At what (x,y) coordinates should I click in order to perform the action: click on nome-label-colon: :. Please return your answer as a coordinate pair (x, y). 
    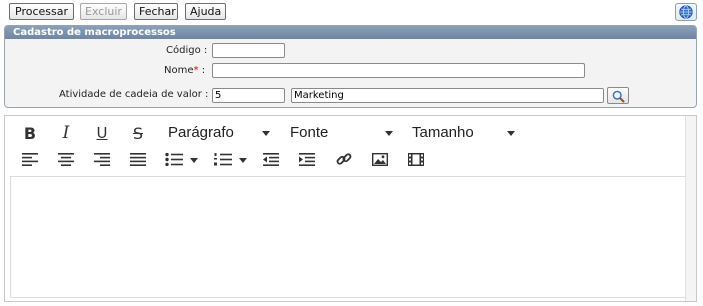
    Looking at the image, I should click on (203, 70).